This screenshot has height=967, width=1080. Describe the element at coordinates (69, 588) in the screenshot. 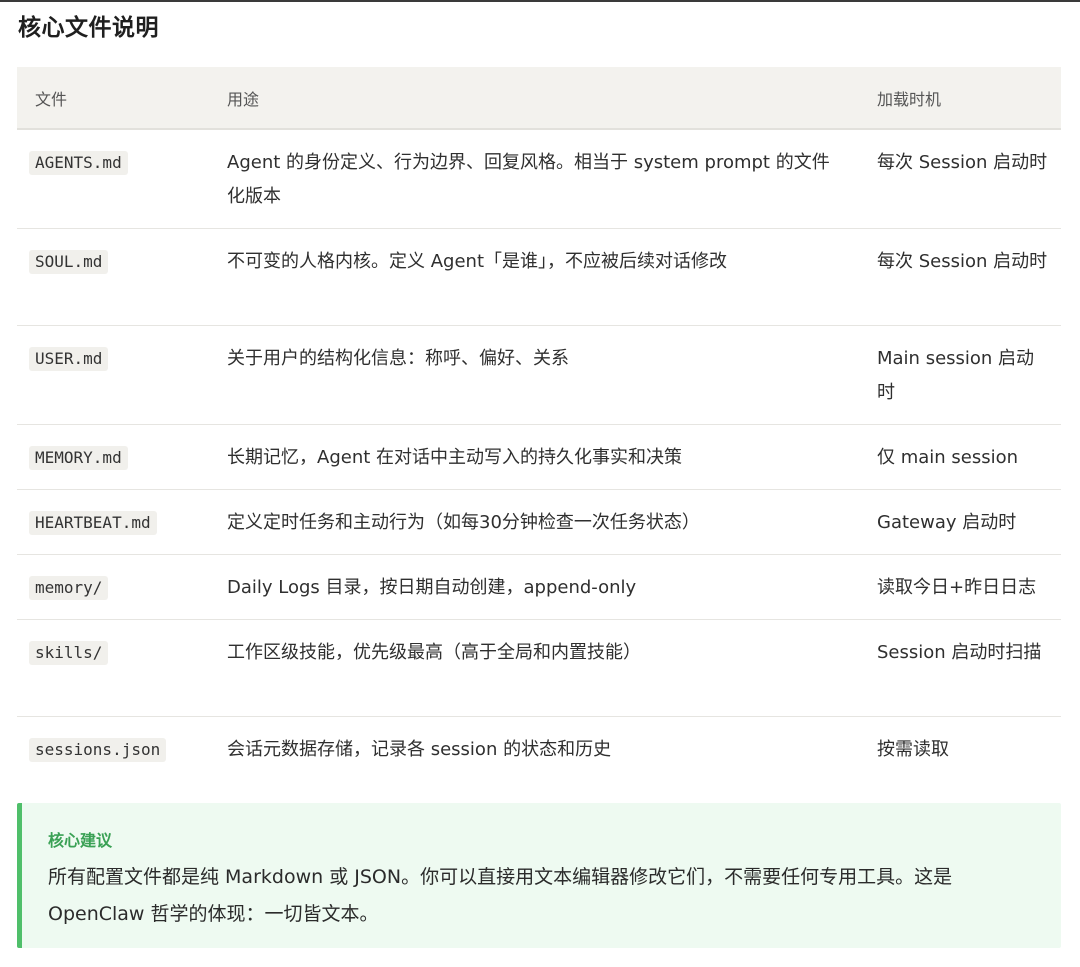

I see `file-name-code: memory/` at that location.